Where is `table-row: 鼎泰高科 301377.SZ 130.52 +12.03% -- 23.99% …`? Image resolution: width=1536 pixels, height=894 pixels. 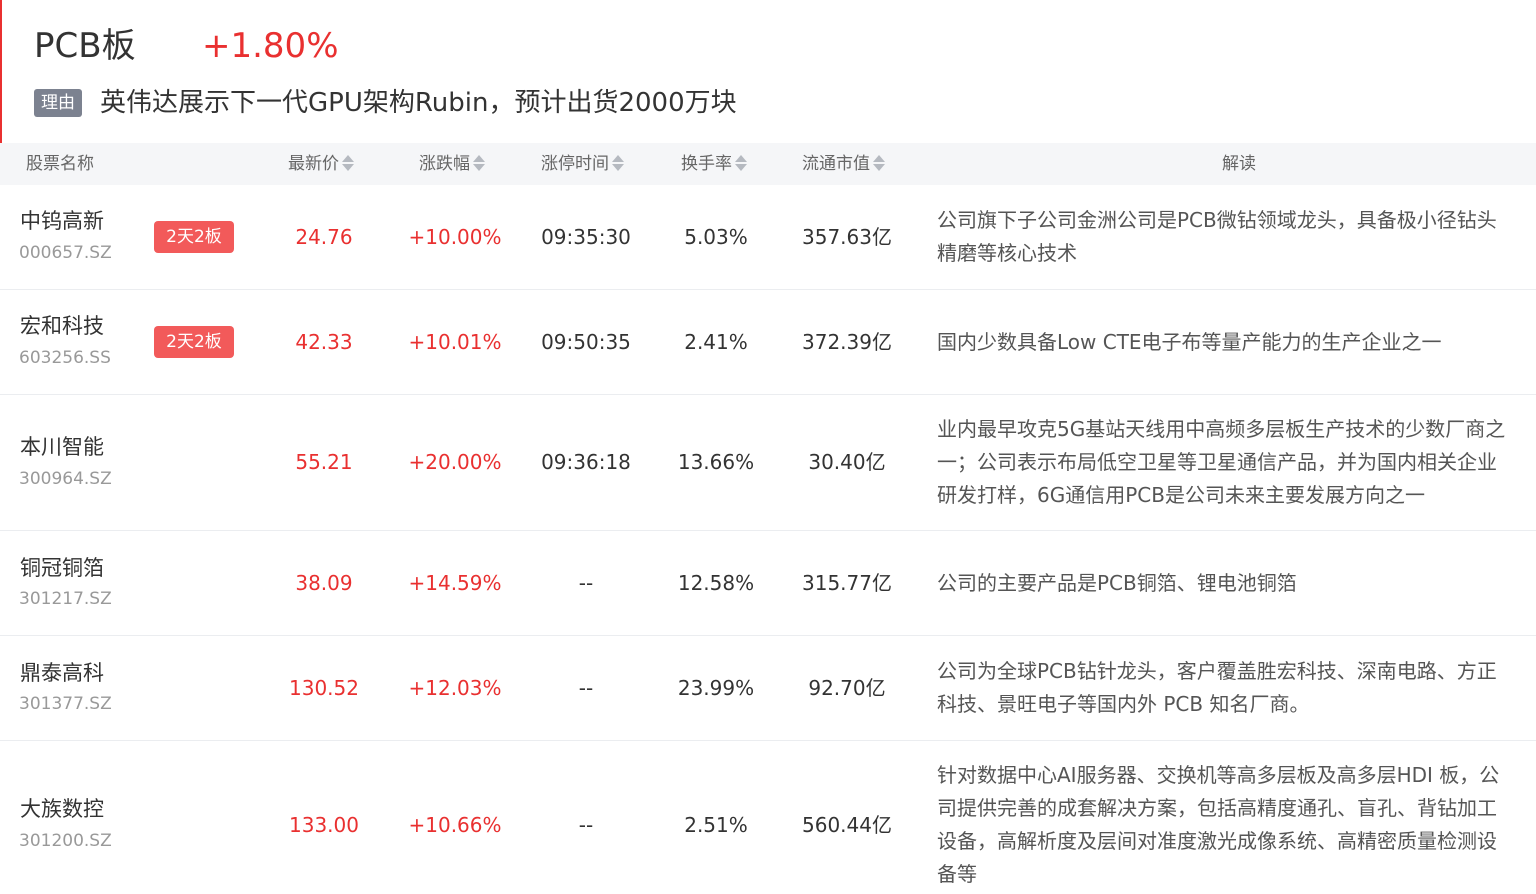
table-row: 鼎泰高科 301377.SZ 130.52 +12.03% -- 23.99% … is located at coordinates (768, 688).